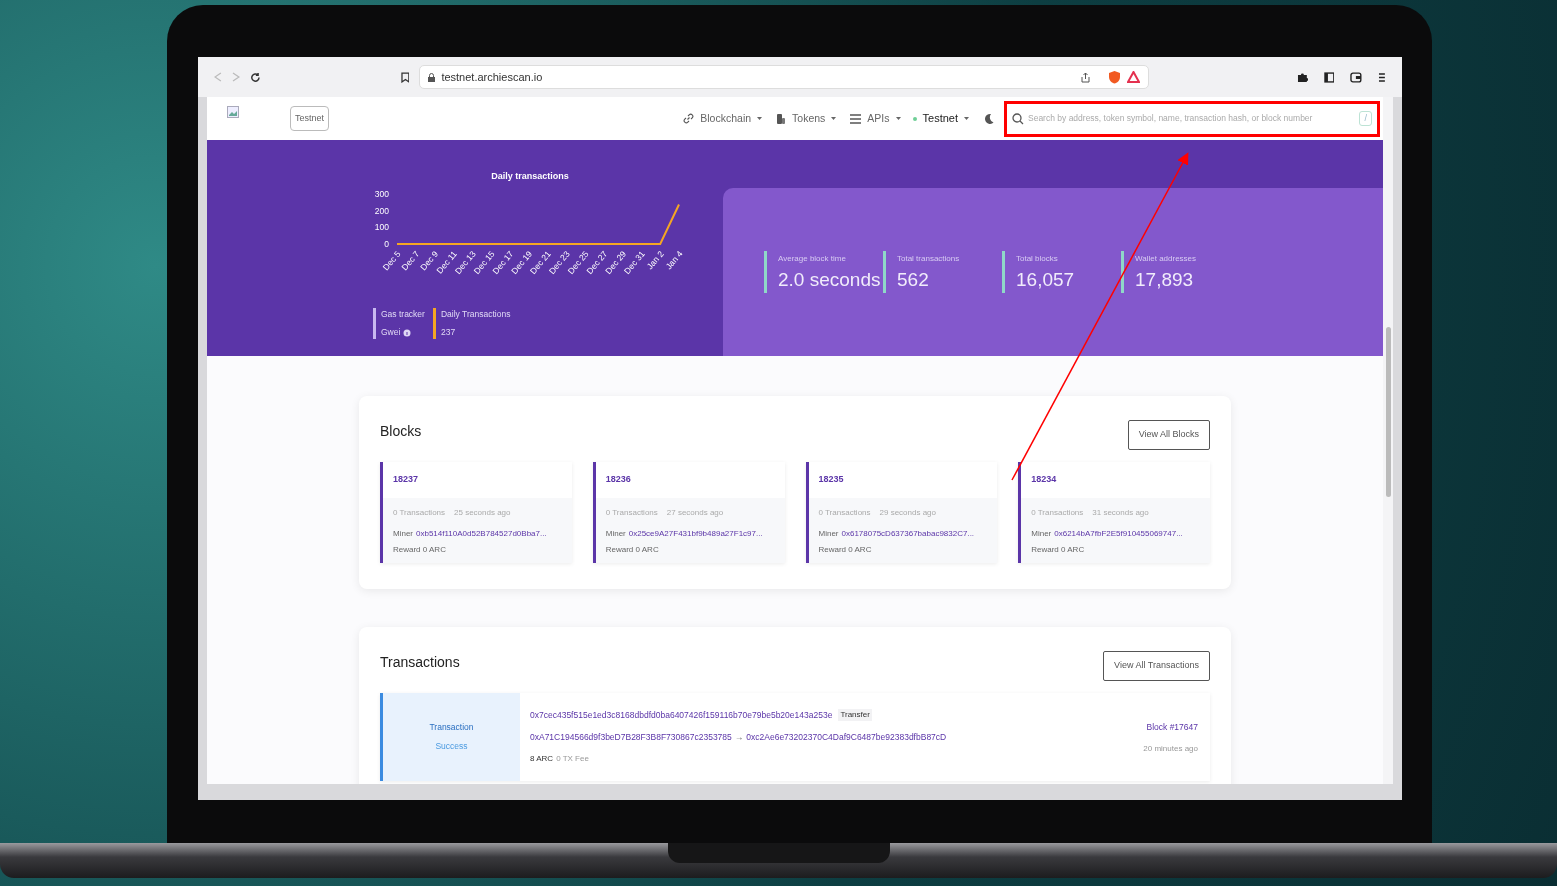 The width and height of the screenshot is (1557, 886). What do you see at coordinates (1356, 77) in the screenshot?
I see `wallet-icon` at bounding box center [1356, 77].